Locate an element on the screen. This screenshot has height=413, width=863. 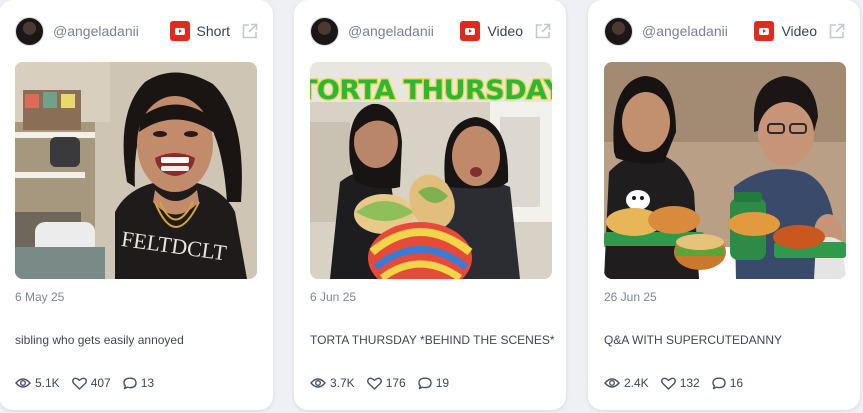
post-type-label: Short is located at coordinates (213, 31).